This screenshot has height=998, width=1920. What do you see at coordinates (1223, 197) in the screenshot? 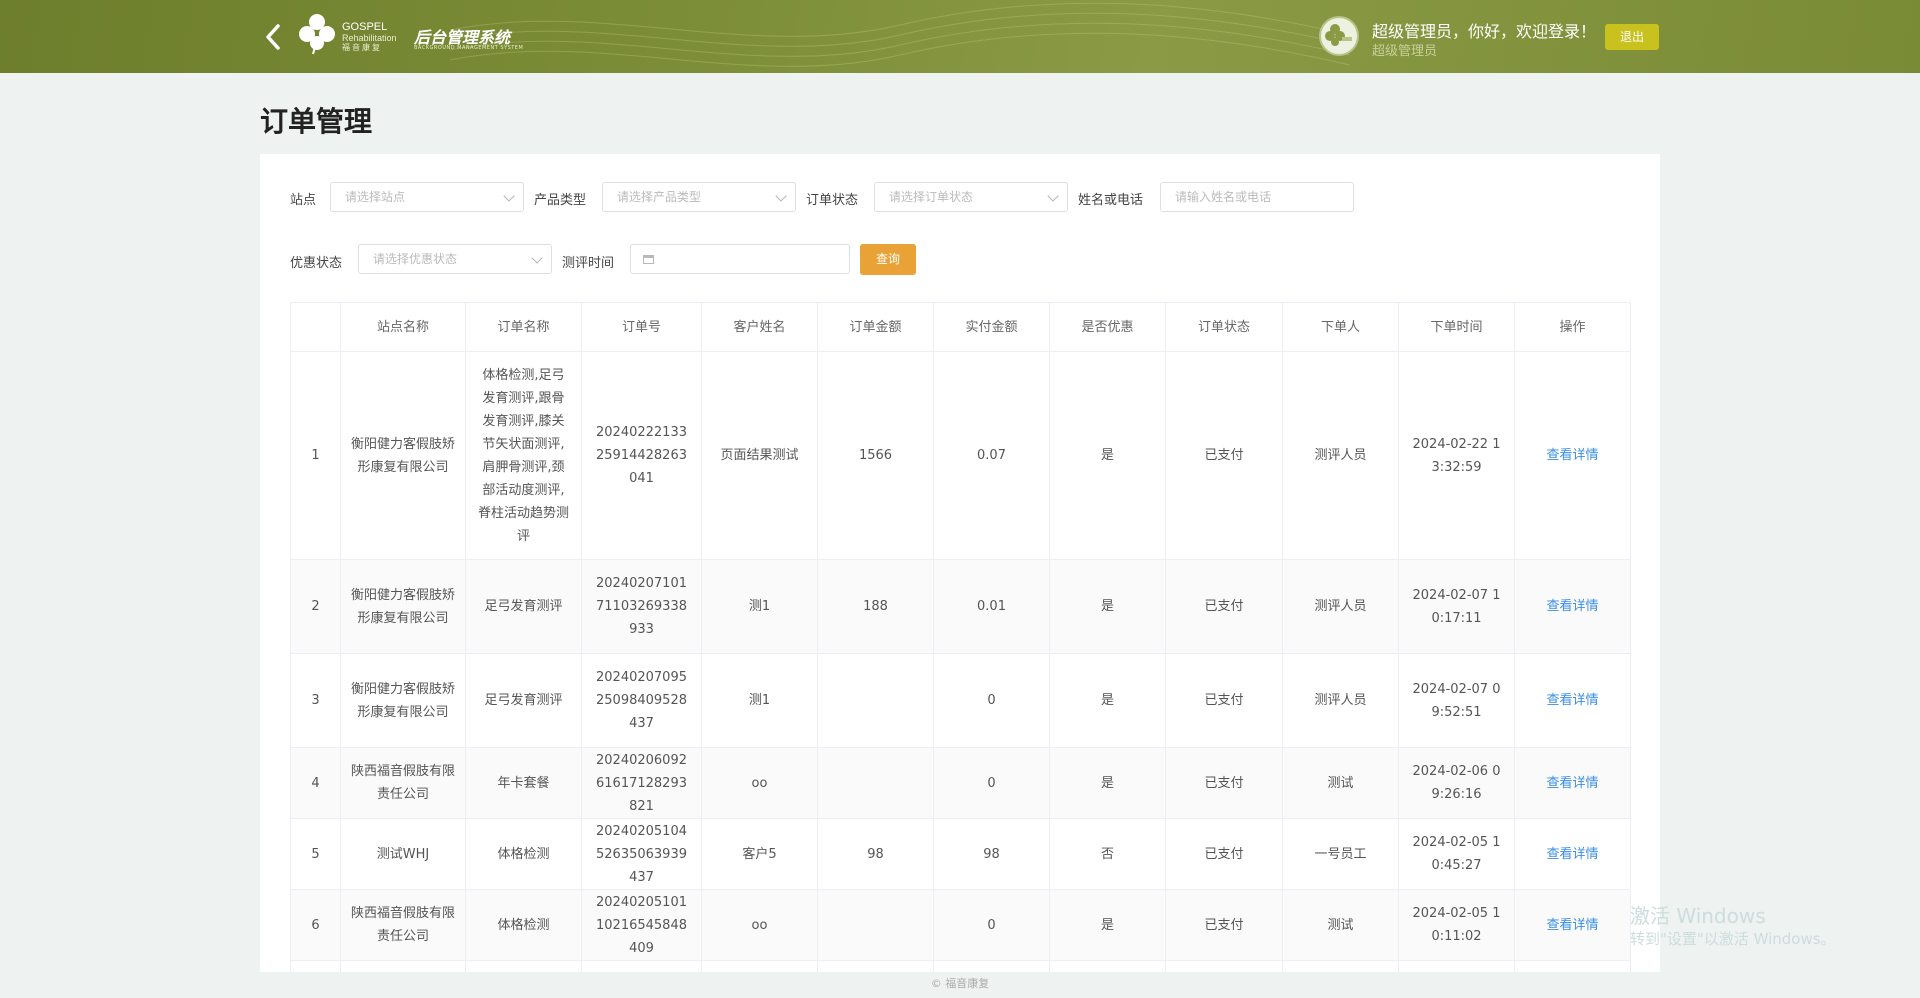
I see `name-phone-placeholder: 请输入姓名或电话` at bounding box center [1223, 197].